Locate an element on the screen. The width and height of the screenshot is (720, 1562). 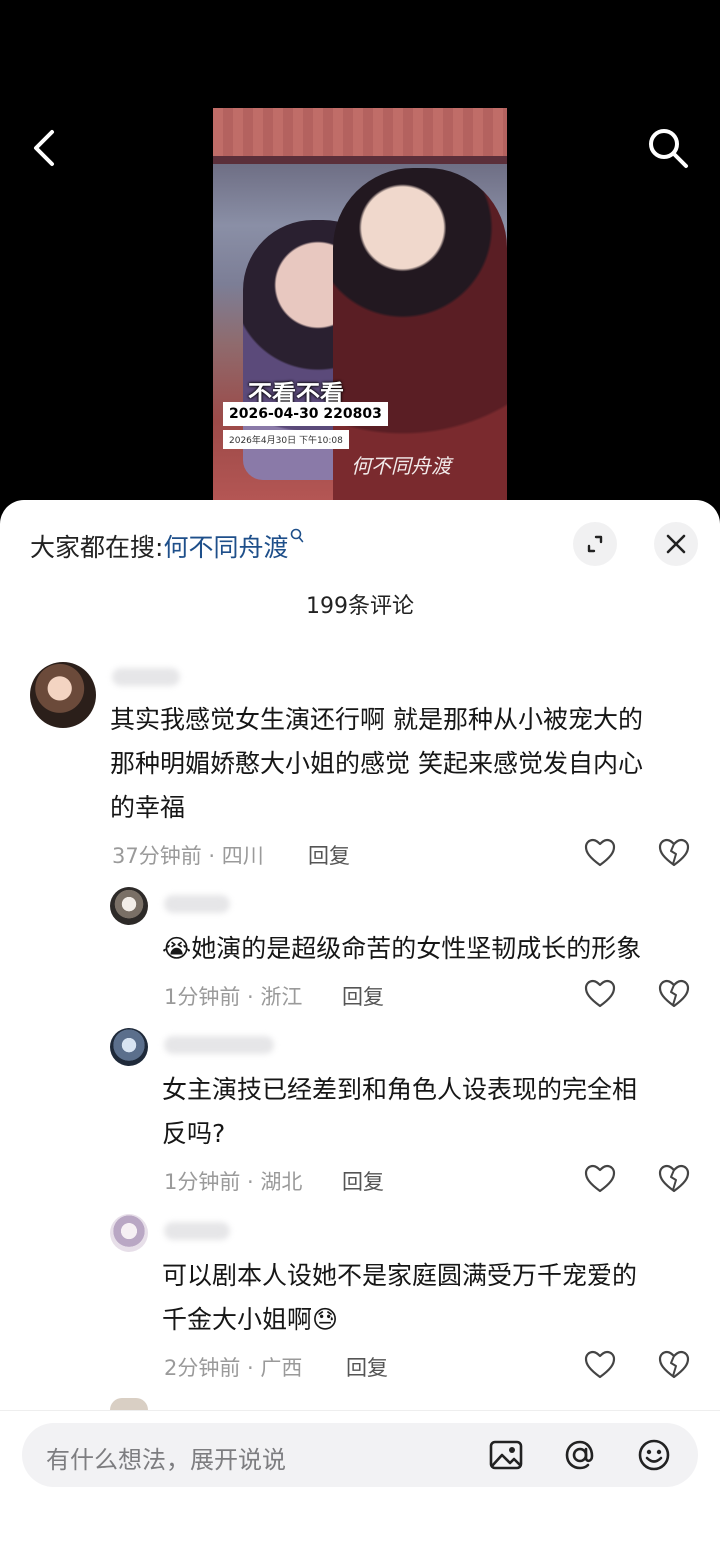
image-icon is located at coordinates (506, 1455).